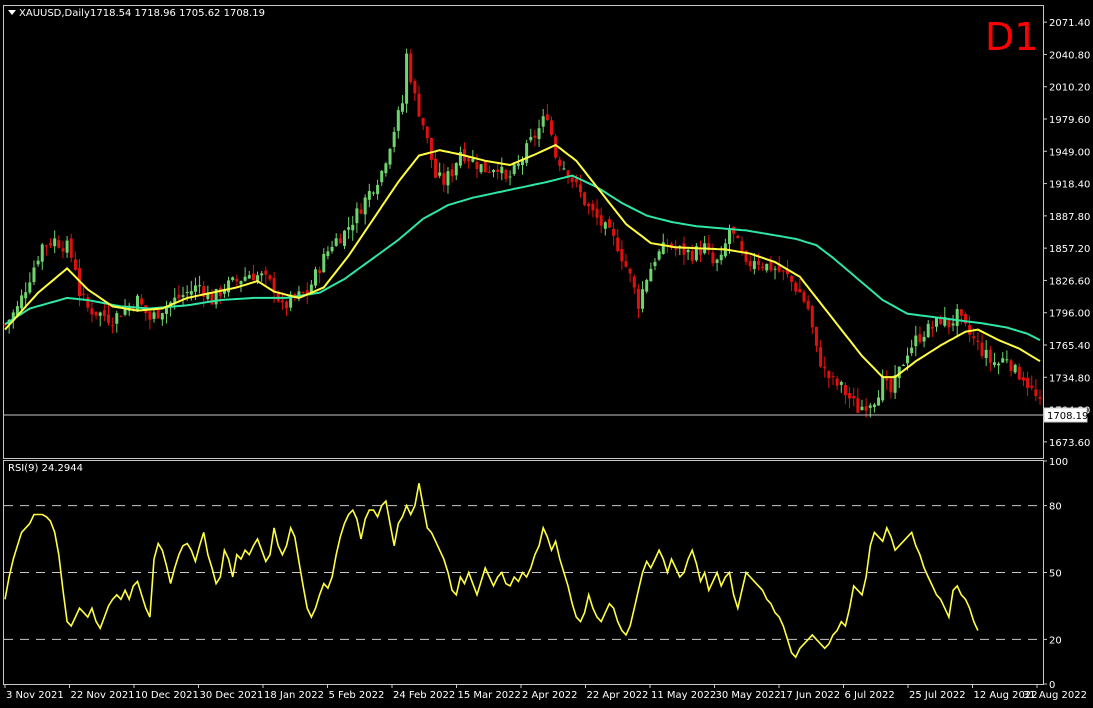 The image size is (1093, 708). Describe the element at coordinates (1058, 462) in the screenshot. I see `rsi-tick-label: 100` at that location.